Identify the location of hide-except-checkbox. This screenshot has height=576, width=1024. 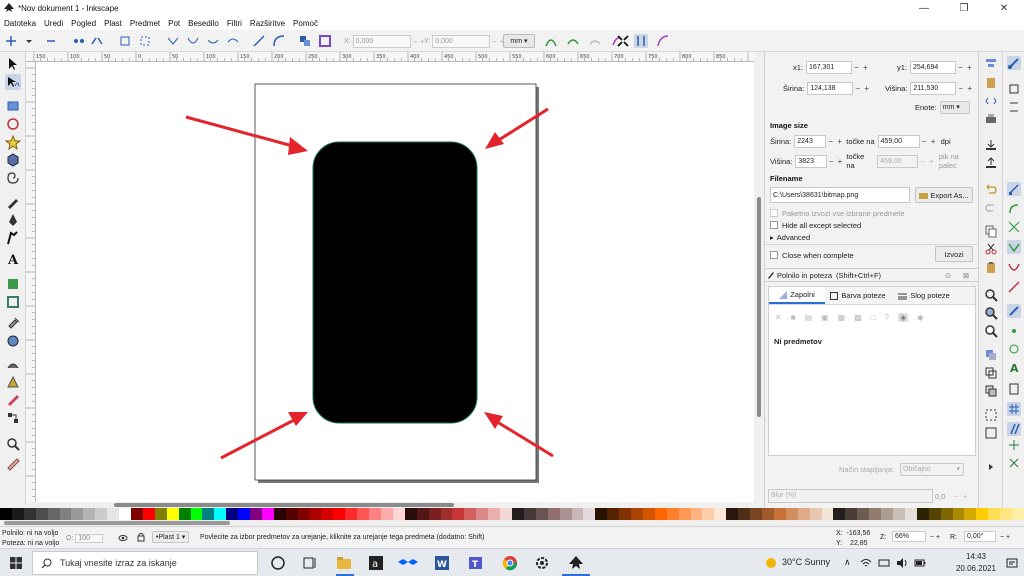
(774, 225).